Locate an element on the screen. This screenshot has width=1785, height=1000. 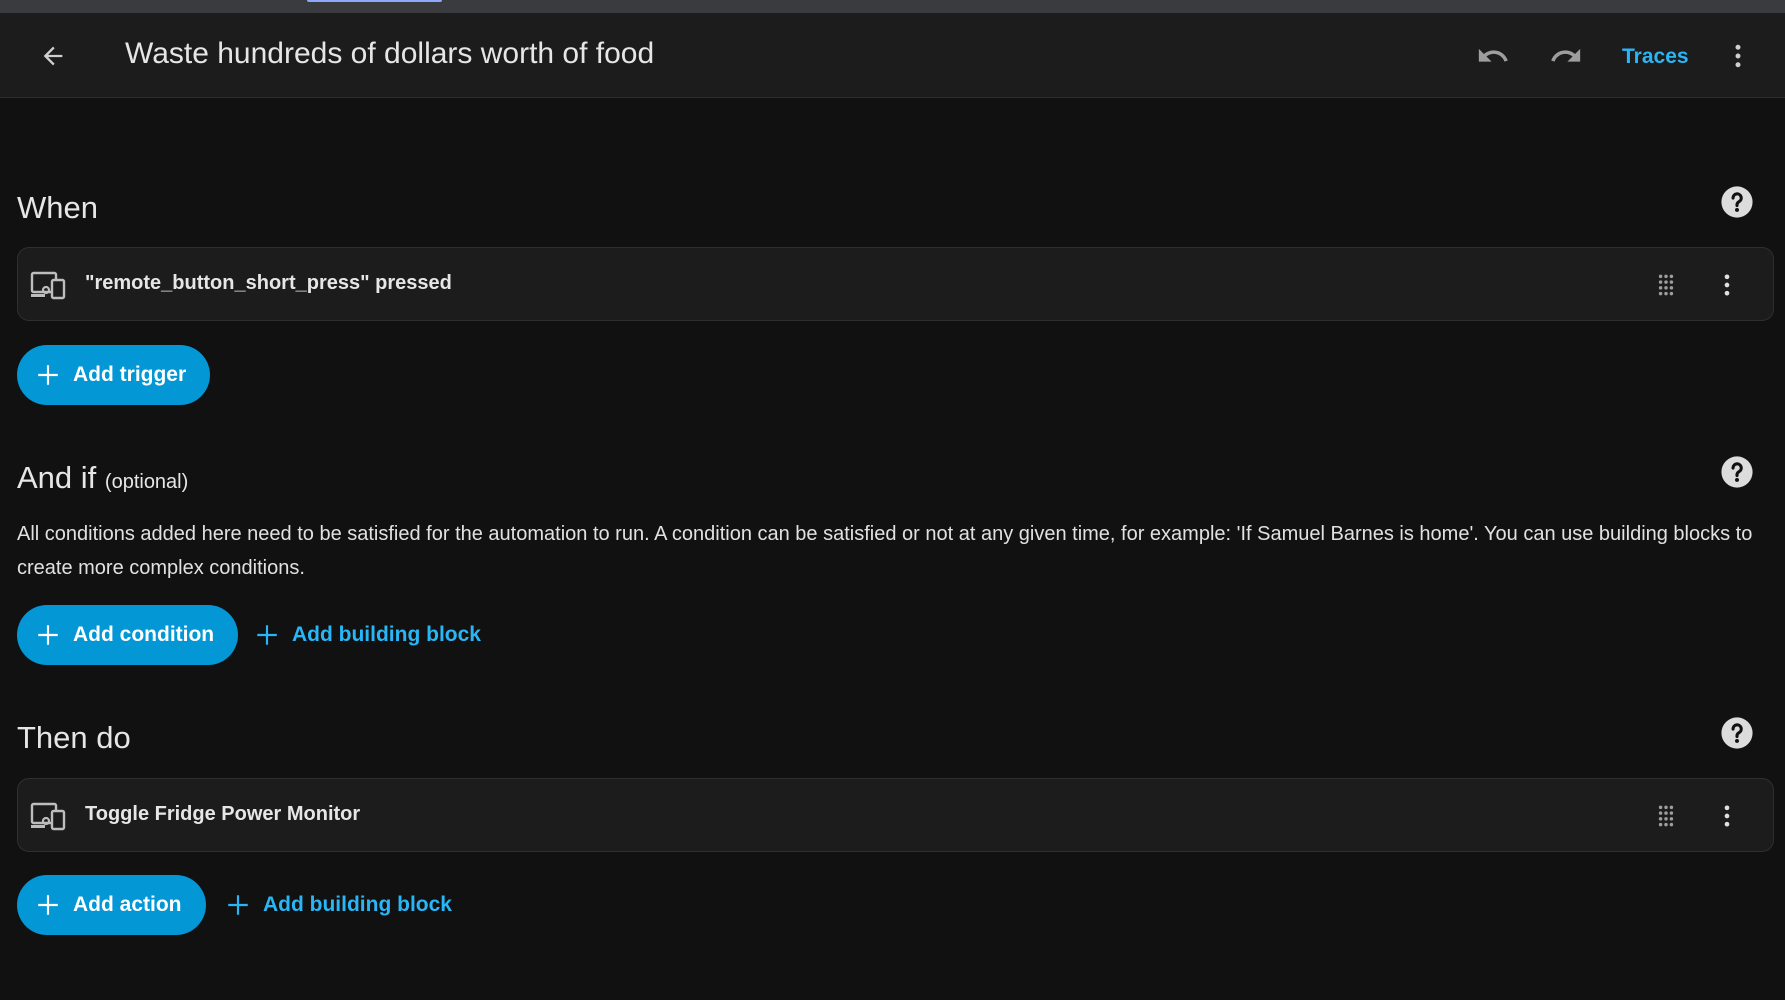
undo-icon is located at coordinates (1493, 55).